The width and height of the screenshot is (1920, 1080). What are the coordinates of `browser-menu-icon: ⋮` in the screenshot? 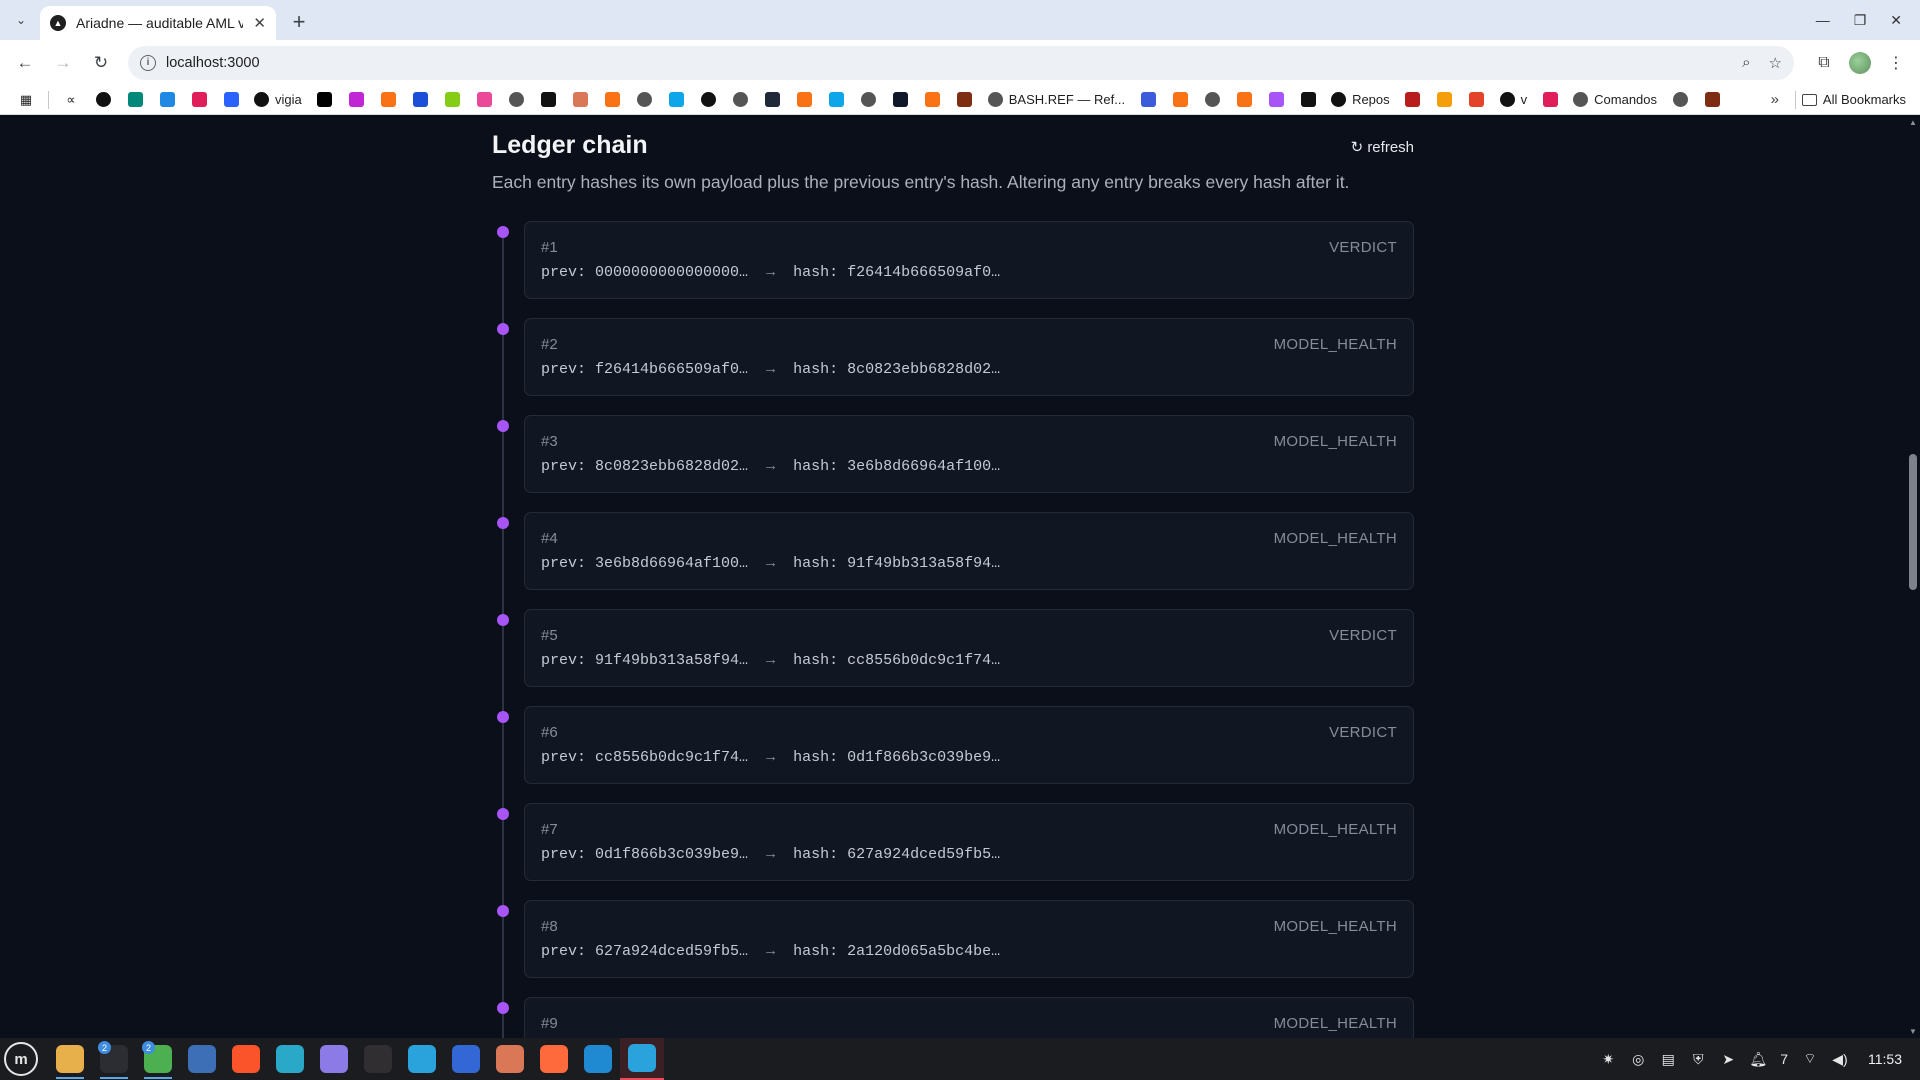 It's located at (1896, 63).